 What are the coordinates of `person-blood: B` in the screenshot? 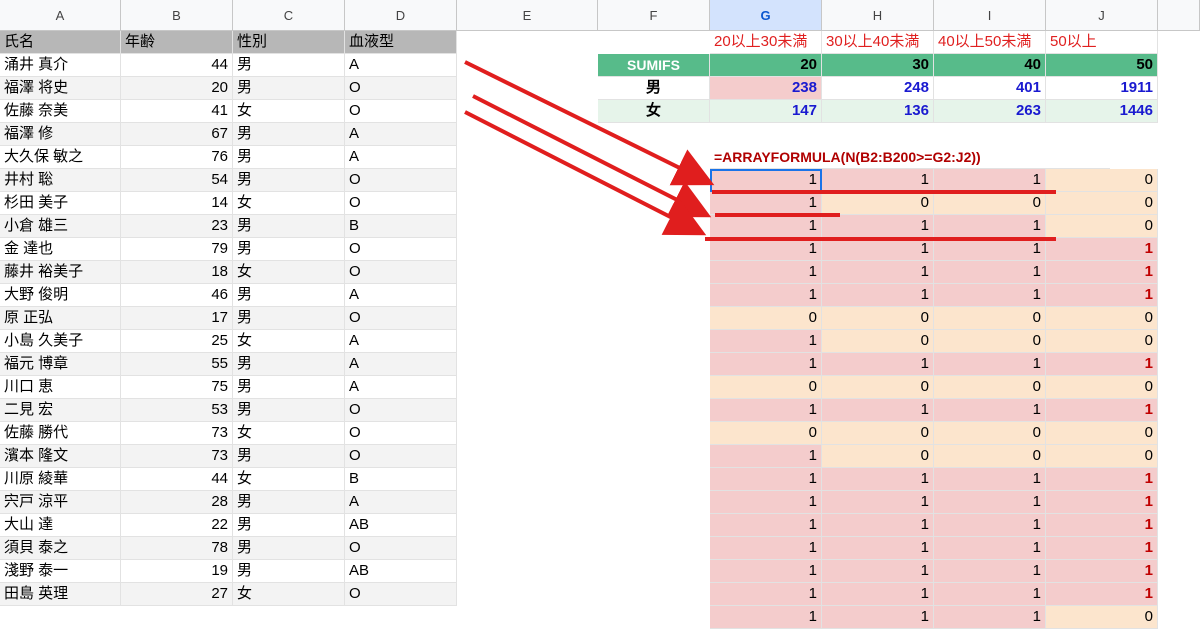 It's located at (401, 479).